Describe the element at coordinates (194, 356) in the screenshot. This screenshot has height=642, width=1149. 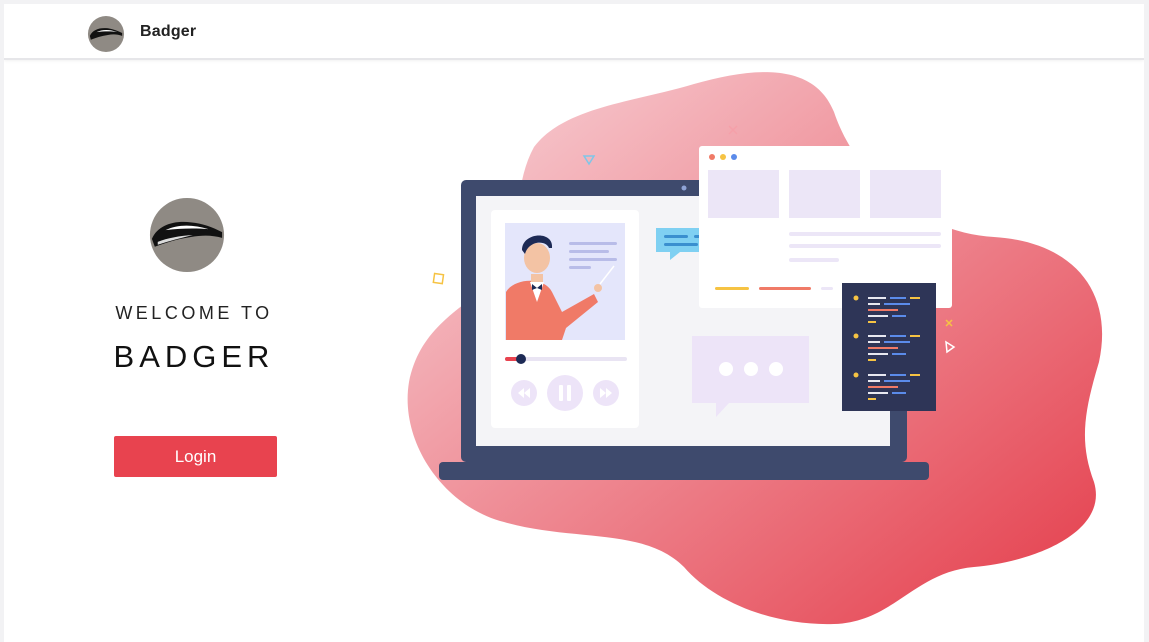
I see `app-title: BADGER` at that location.